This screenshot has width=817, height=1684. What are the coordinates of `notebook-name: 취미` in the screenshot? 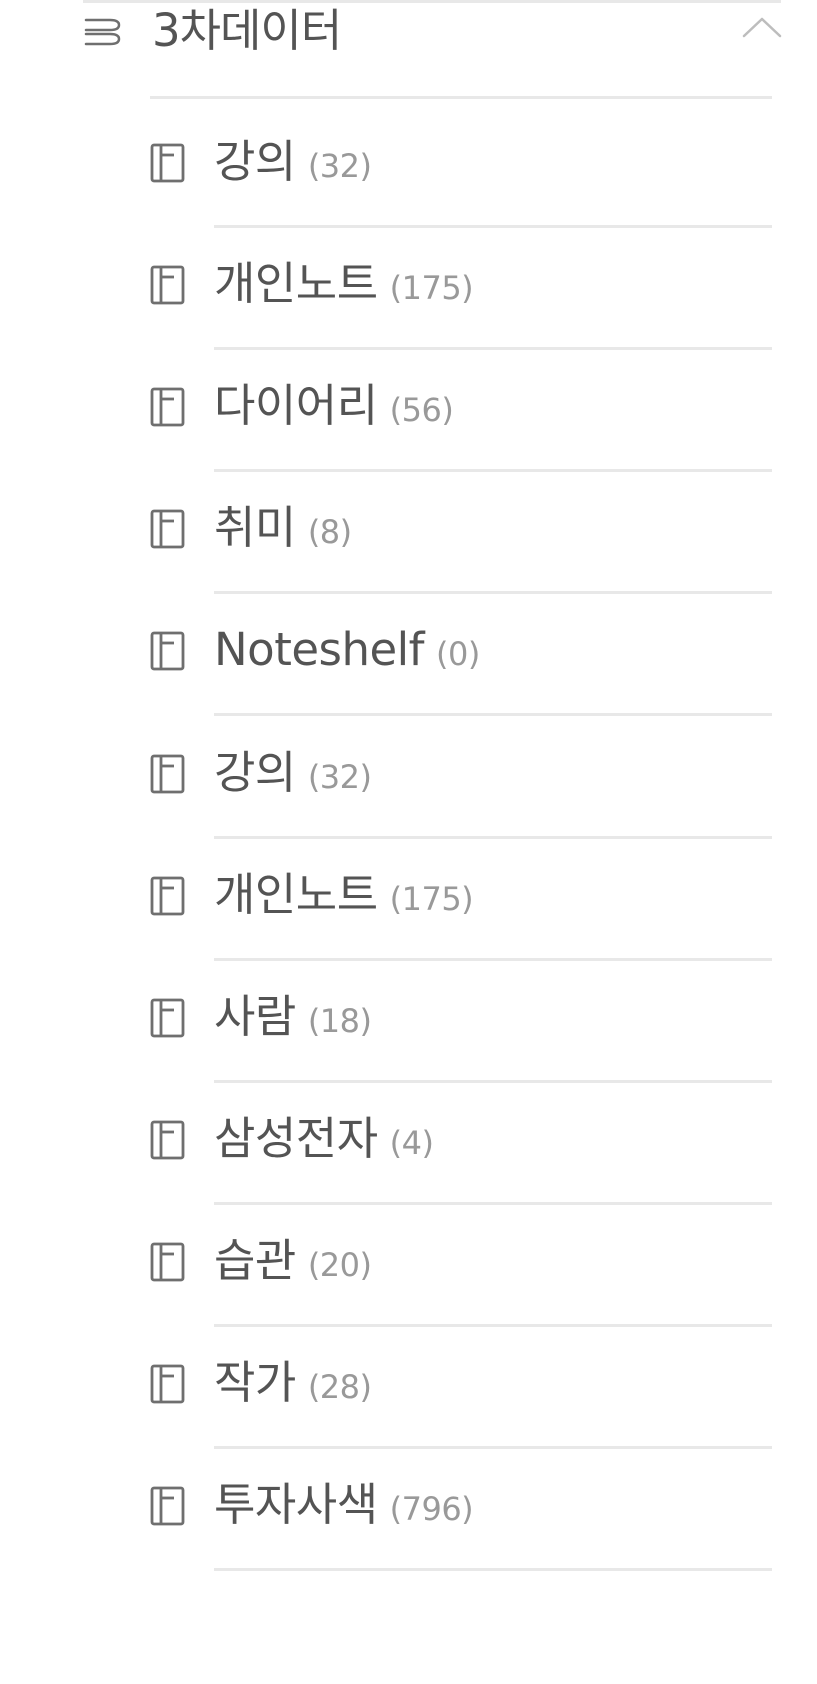 It's located at (255, 528).